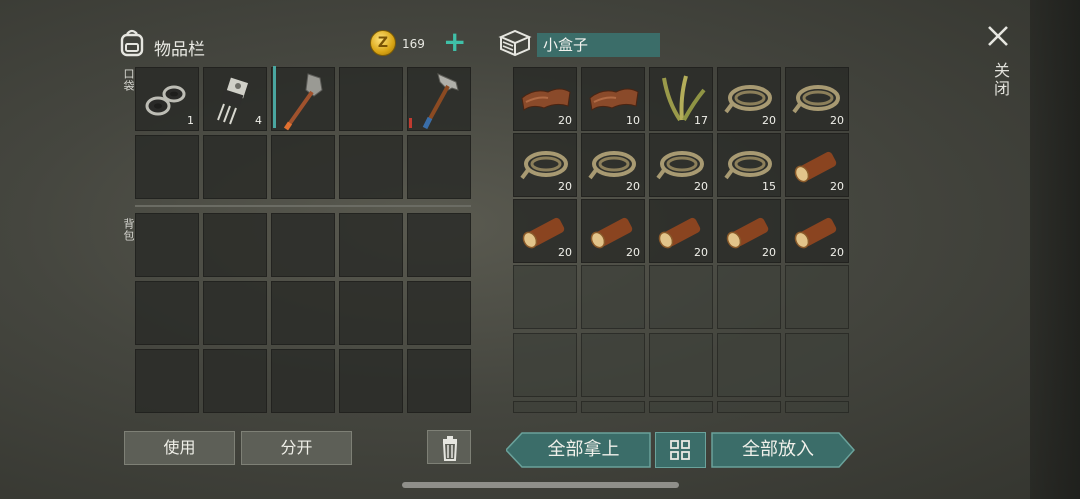 This screenshot has height=499, width=1080. Describe the element at coordinates (167, 99) in the screenshot. I see `pocket-slot: 1` at that location.